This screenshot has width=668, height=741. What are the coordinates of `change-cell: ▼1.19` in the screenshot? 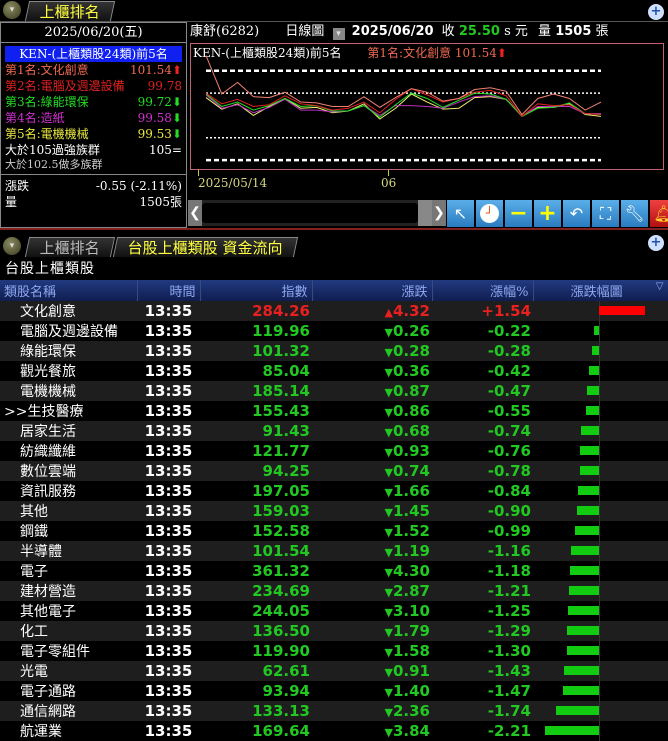 It's located at (372, 551).